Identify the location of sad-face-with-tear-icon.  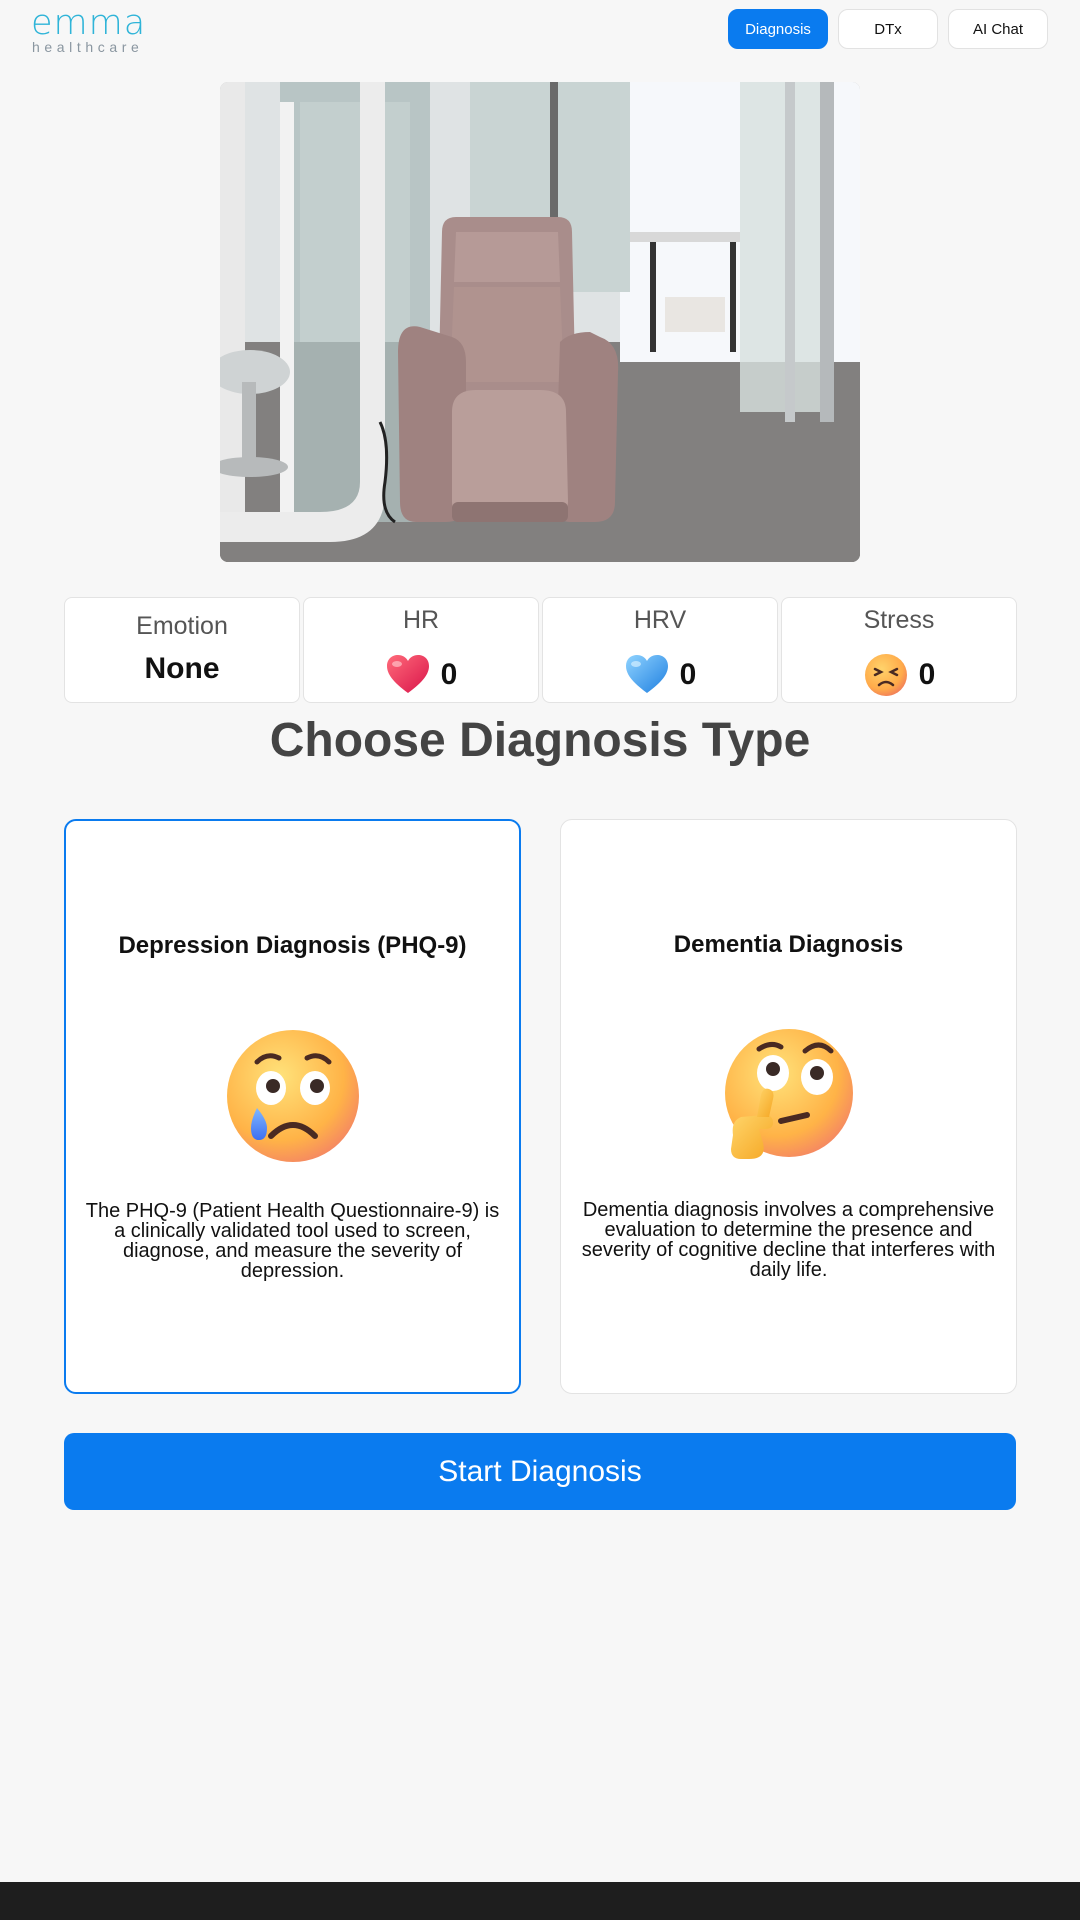
(292, 1096).